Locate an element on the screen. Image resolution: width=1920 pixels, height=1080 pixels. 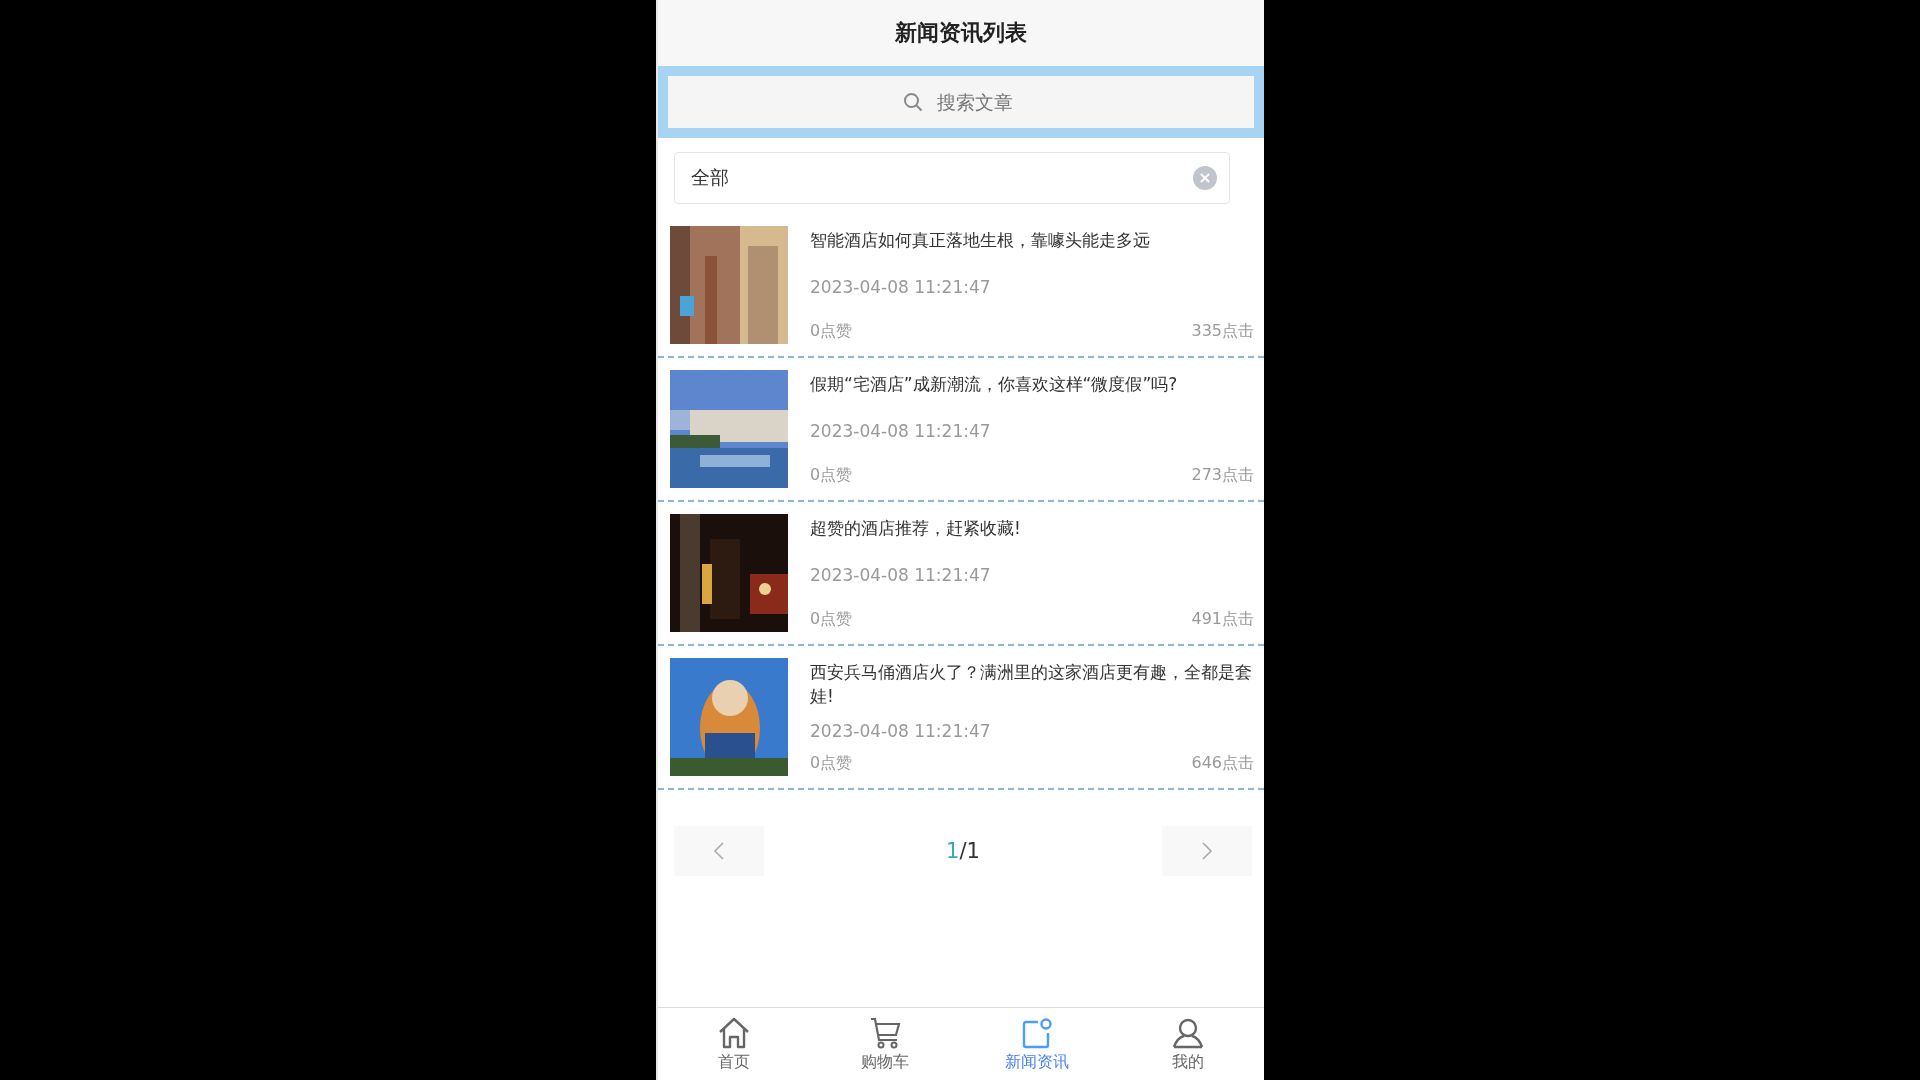
chevron-right-icon is located at coordinates (1207, 851).